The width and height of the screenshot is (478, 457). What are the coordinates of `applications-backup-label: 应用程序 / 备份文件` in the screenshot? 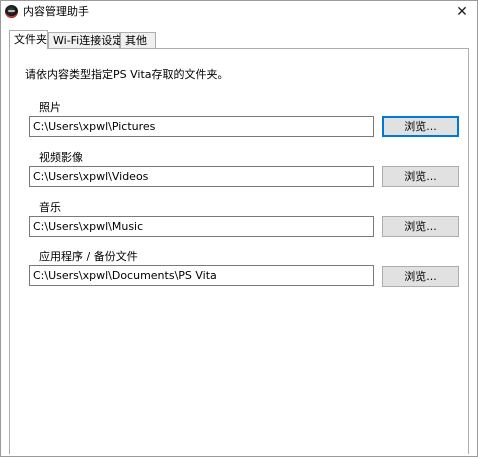 It's located at (88, 256).